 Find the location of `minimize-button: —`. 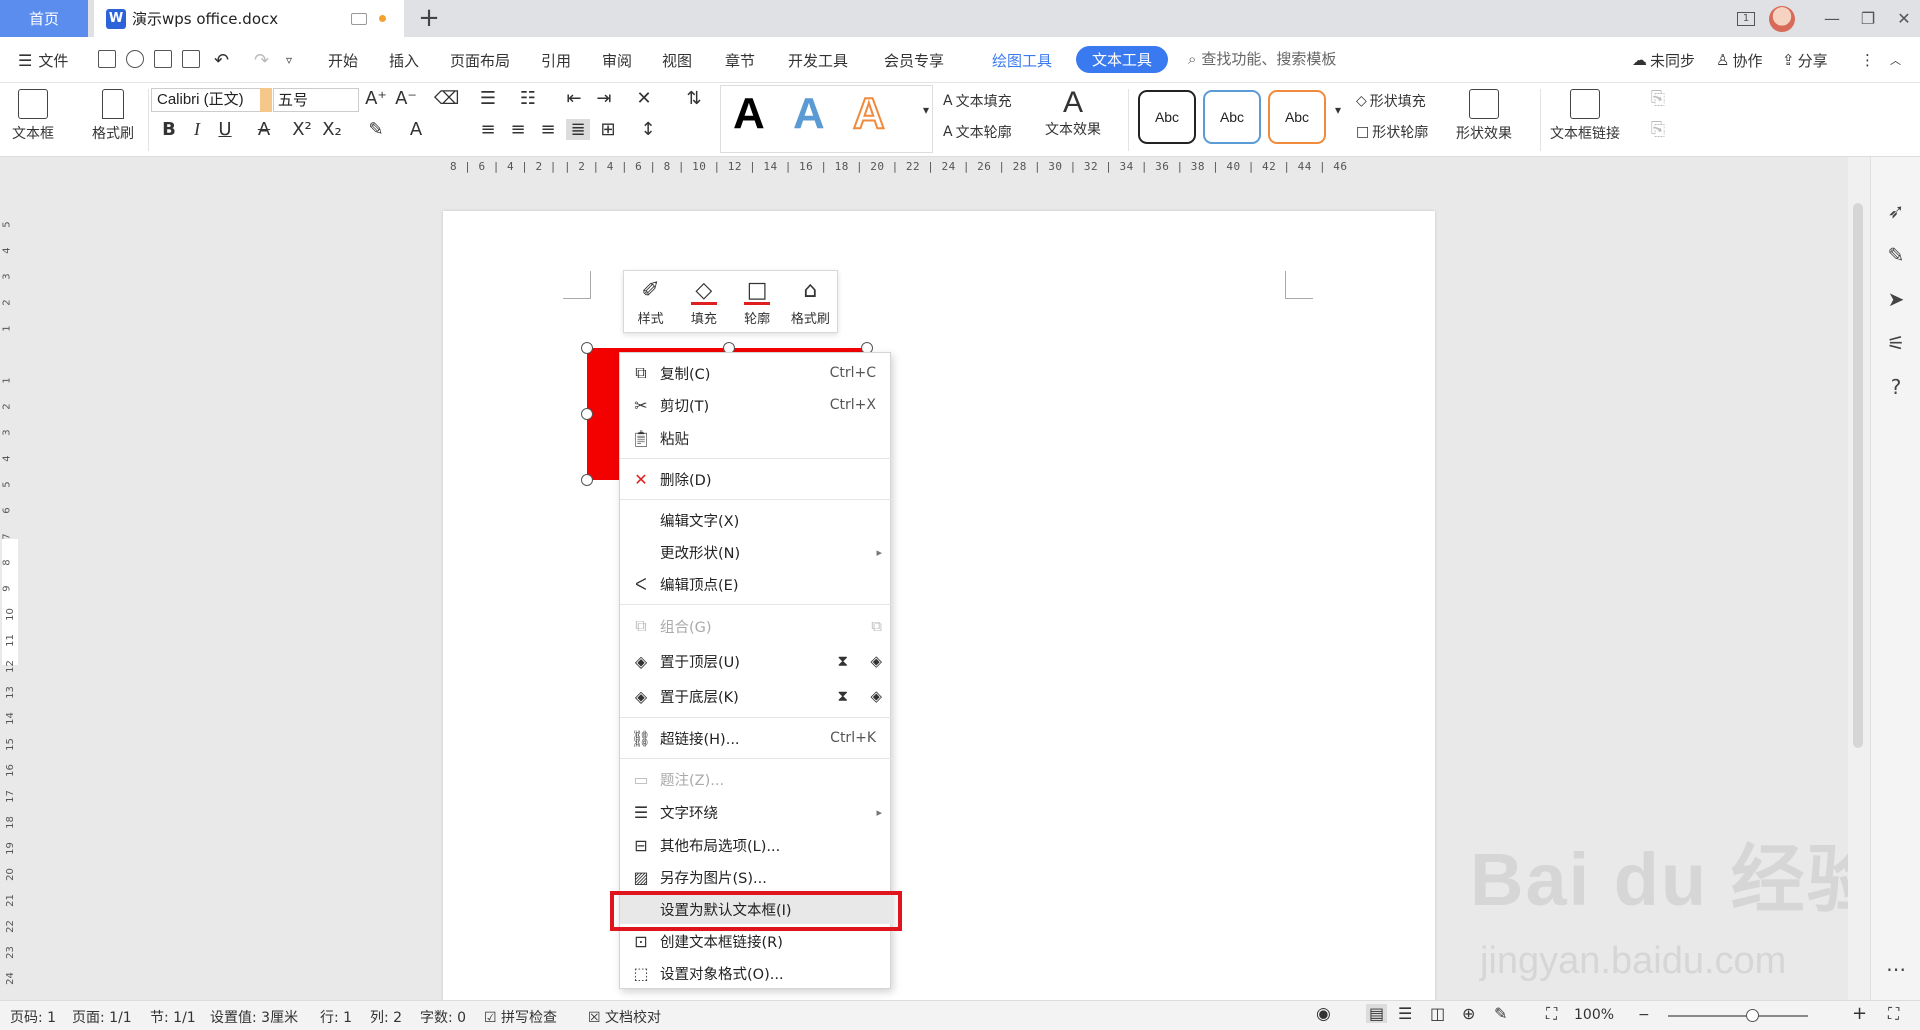

minimize-button: — is located at coordinates (1832, 18).